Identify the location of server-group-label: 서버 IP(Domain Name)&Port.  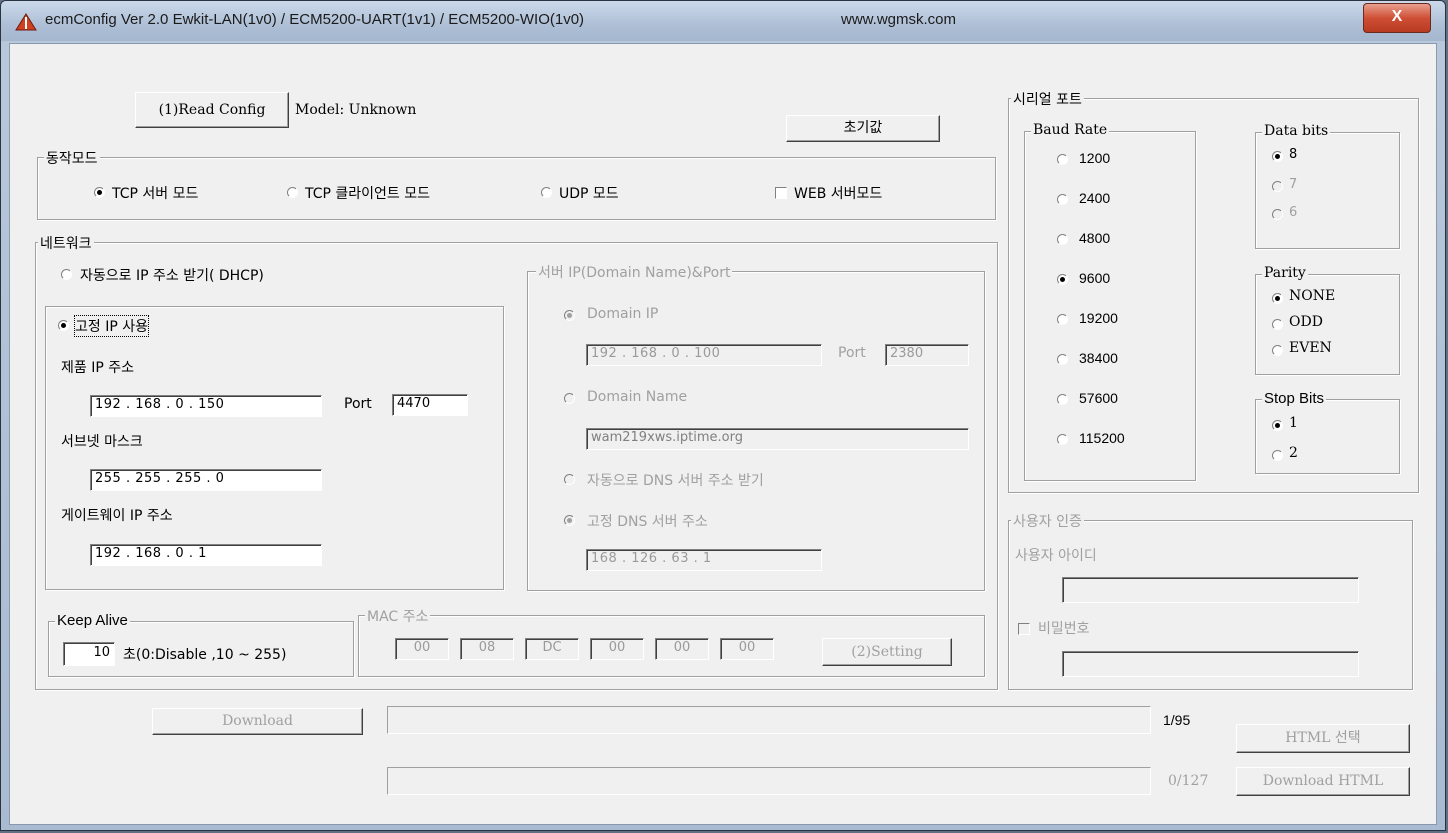
(634, 272).